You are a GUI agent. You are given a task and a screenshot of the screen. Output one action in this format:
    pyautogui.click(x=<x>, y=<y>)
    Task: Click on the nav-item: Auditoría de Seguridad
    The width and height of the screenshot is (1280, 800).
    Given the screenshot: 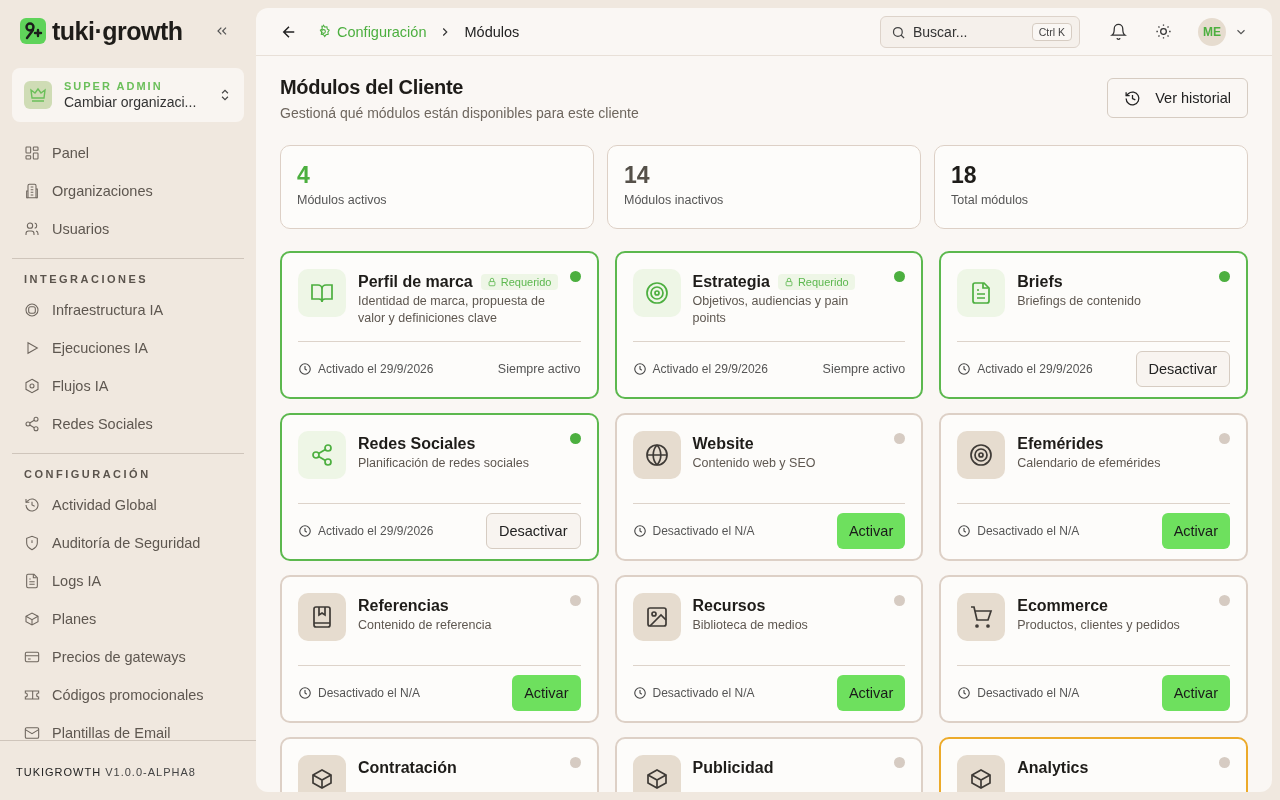 What is the action you would take?
    pyautogui.click(x=128, y=543)
    